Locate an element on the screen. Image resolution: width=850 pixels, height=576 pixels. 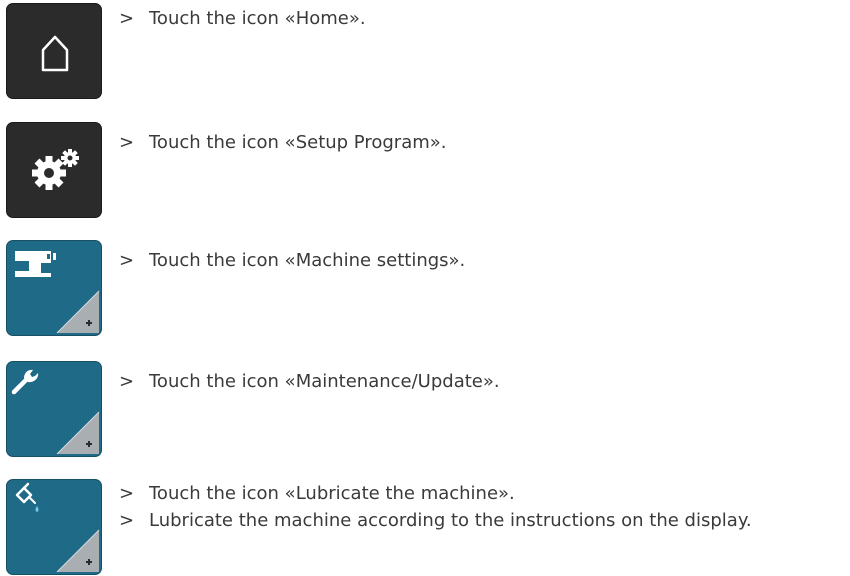
home-button is located at coordinates (54, 51).